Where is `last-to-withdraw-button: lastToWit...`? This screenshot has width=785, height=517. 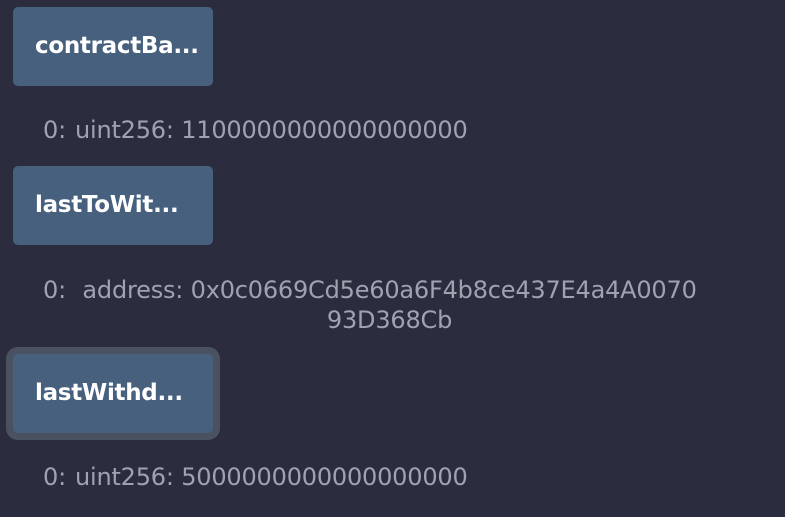 last-to-withdraw-button: lastToWit... is located at coordinates (113, 205).